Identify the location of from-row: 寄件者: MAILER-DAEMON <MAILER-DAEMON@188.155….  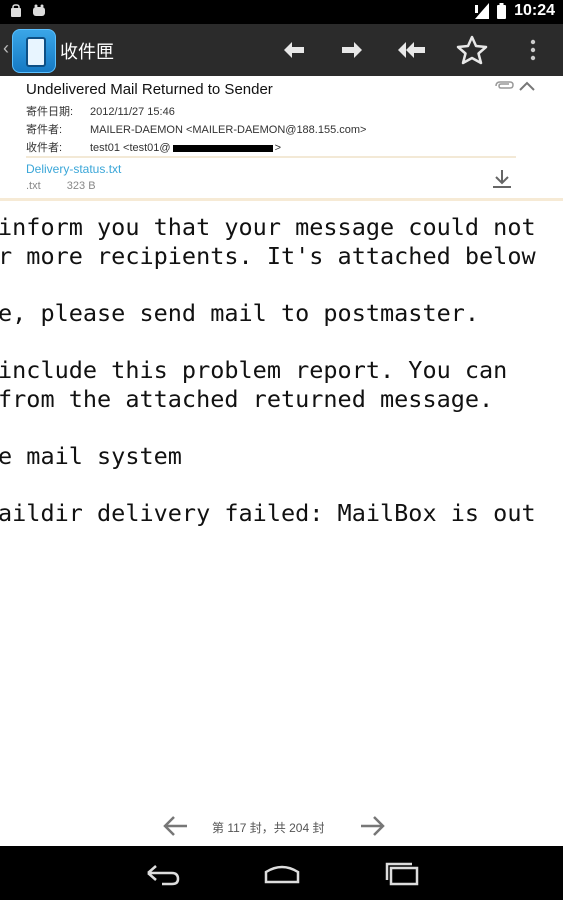
(196, 129).